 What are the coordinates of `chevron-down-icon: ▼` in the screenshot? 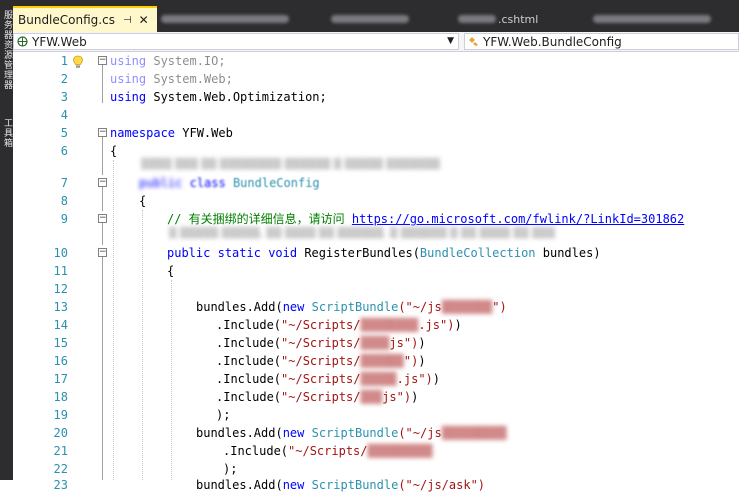 It's located at (450, 41).